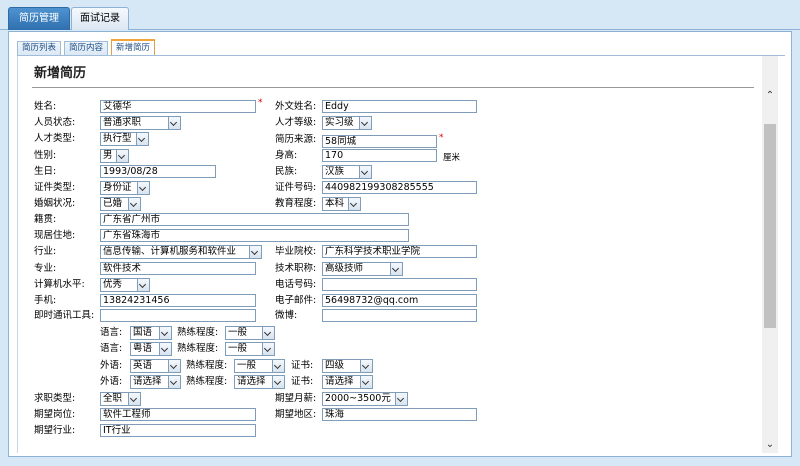 The height and width of the screenshot is (466, 800). I want to click on job-type-value: 全职, so click(113, 398).